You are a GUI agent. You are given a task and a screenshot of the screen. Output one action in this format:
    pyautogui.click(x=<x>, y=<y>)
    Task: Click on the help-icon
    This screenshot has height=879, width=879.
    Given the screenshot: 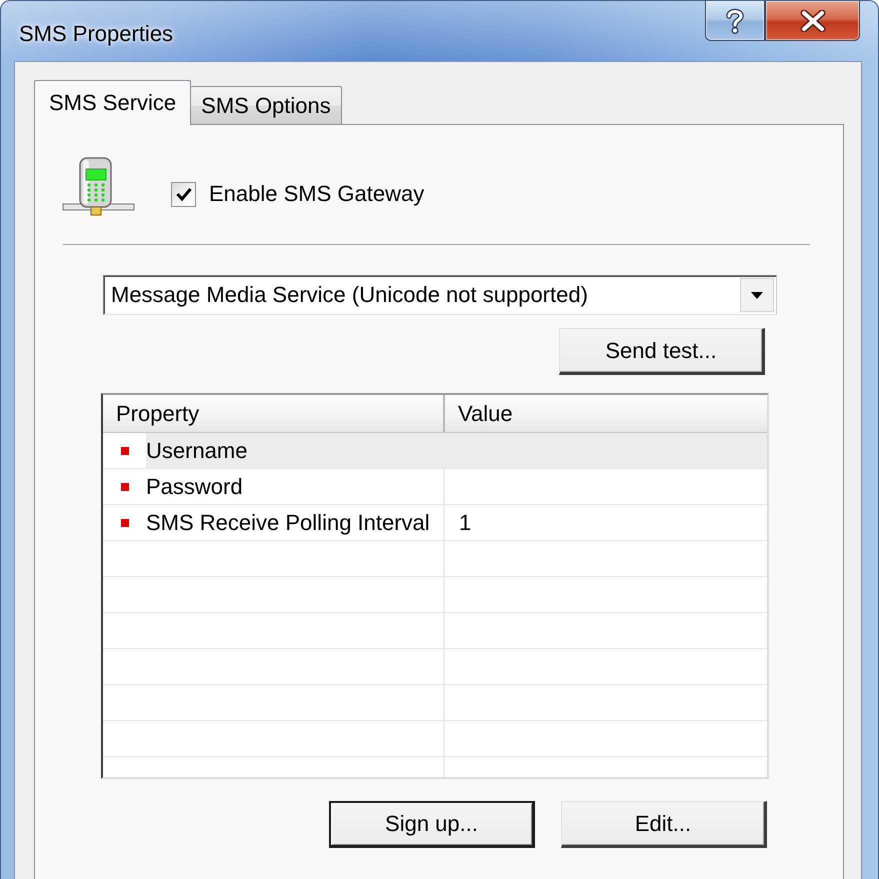 What is the action you would take?
    pyautogui.click(x=735, y=21)
    